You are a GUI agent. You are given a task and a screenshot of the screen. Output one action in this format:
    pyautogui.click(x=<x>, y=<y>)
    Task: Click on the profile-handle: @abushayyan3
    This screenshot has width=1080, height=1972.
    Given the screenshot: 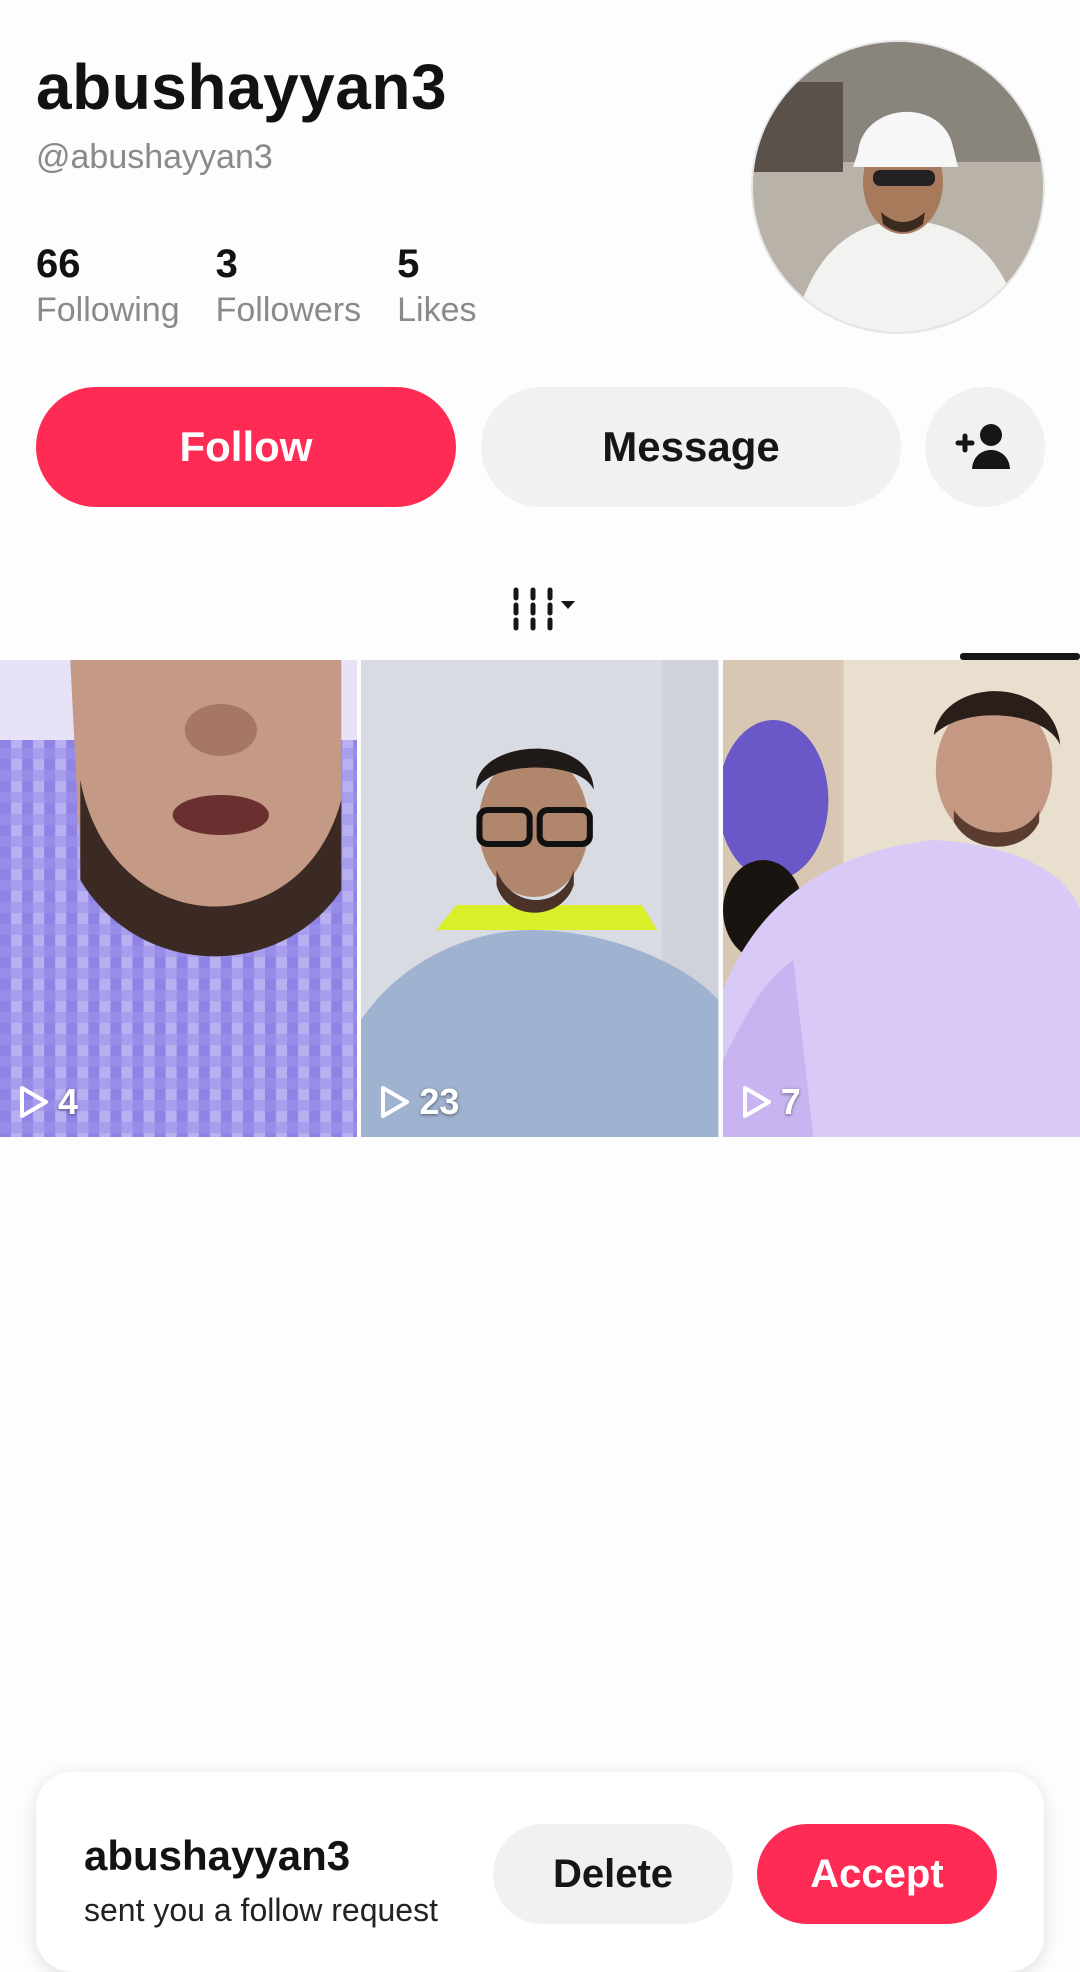 What is the action you would take?
    pyautogui.click(x=154, y=157)
    